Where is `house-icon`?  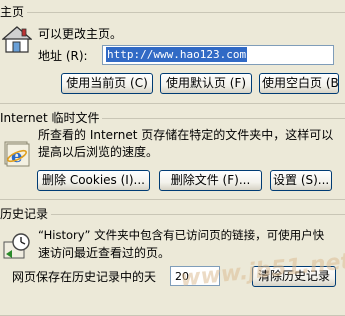 house-icon is located at coordinates (17, 39).